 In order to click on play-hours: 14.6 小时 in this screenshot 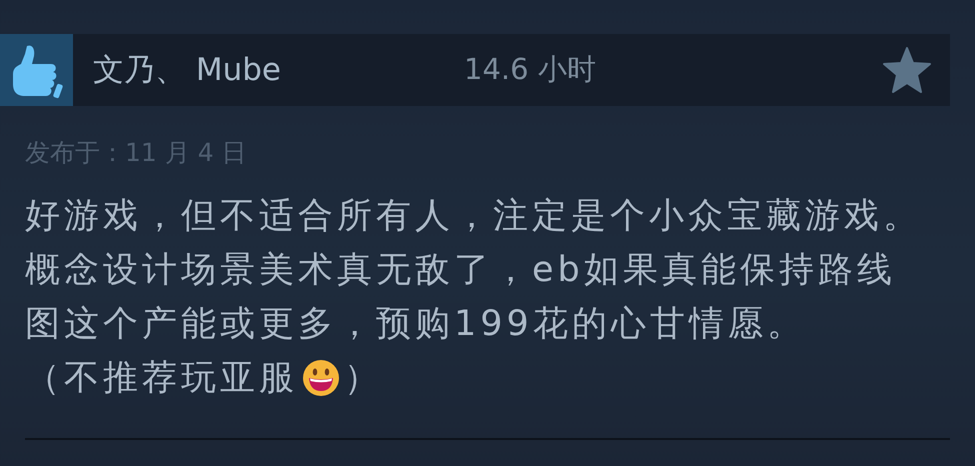, I will do `click(530, 69)`.